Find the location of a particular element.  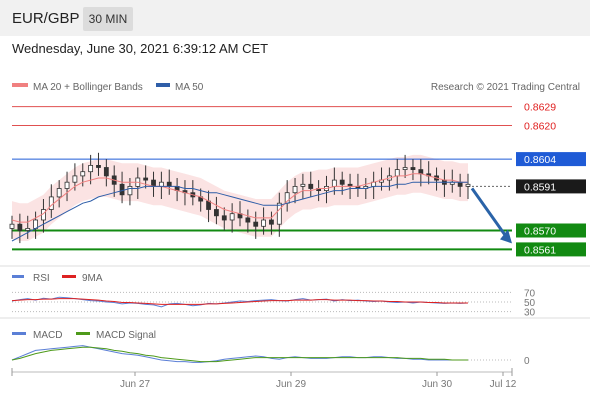

rsi-tick: 30 is located at coordinates (530, 313).